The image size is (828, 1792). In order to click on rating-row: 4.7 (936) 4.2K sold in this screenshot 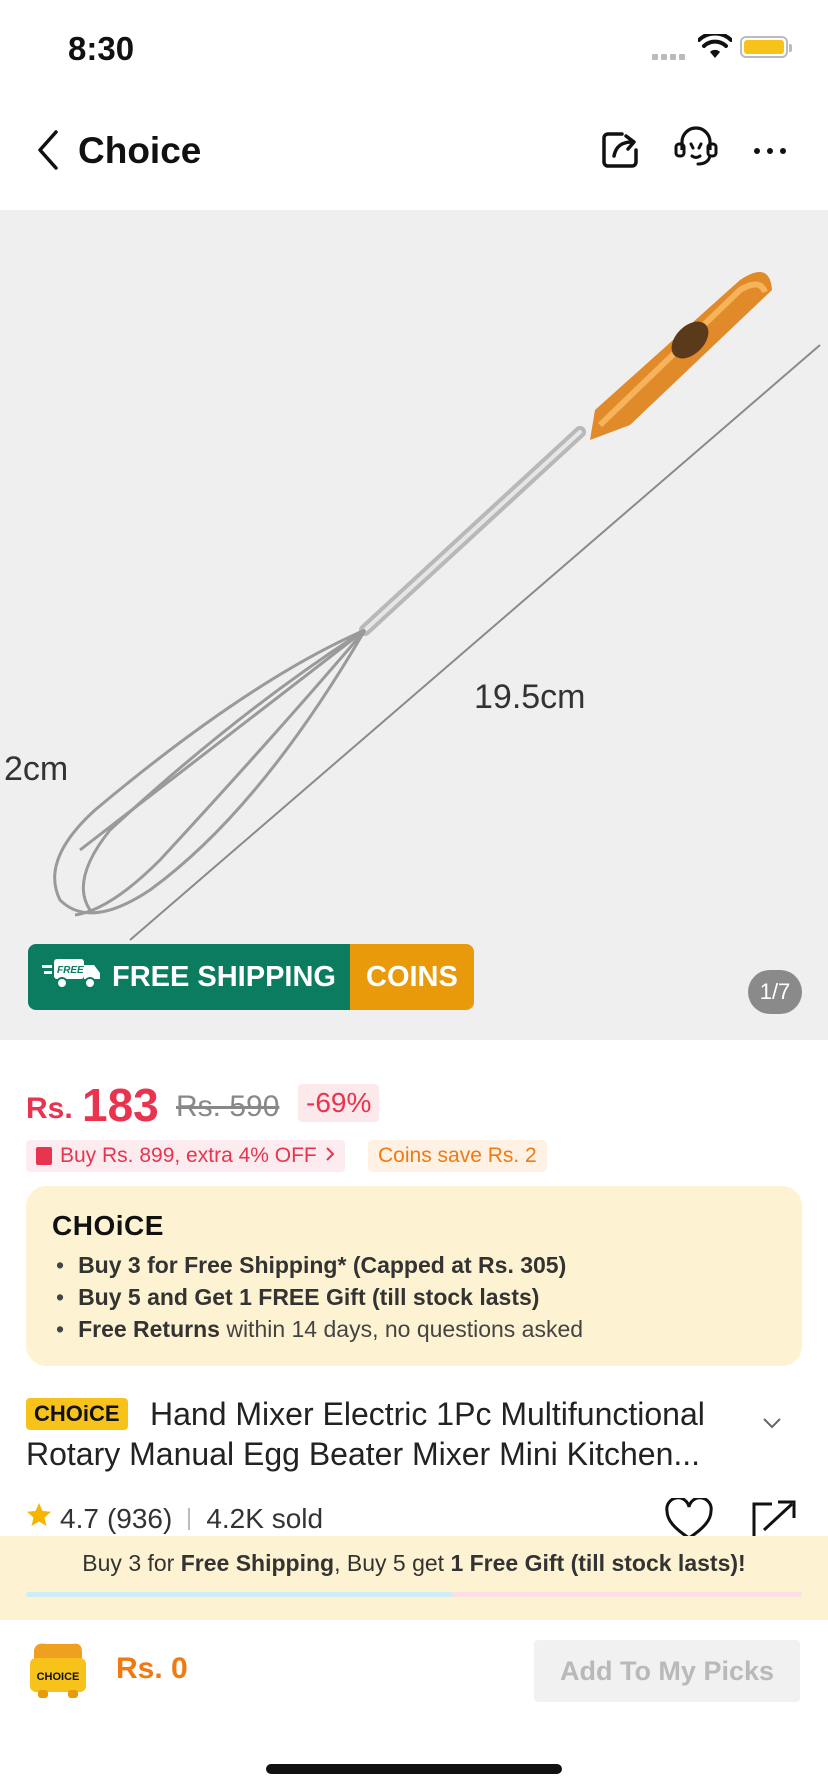, I will do `click(174, 1518)`.